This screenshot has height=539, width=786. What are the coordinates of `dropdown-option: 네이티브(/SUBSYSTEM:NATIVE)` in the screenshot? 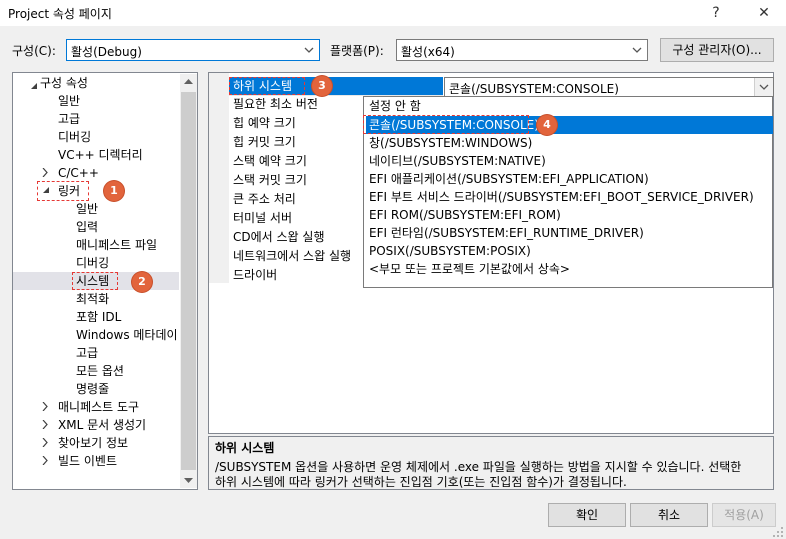 It's located at (456, 161).